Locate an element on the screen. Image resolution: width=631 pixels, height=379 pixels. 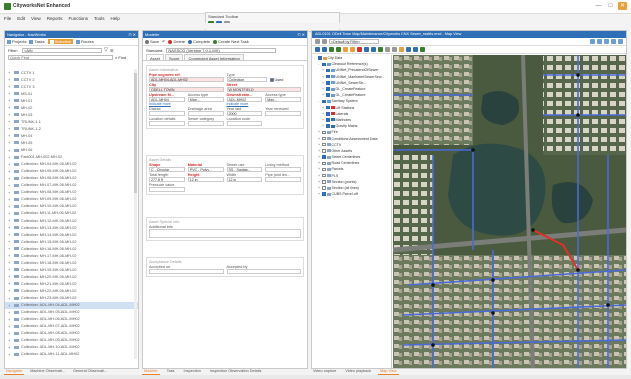
tree-item: + Collection: MH-20-MH-06-MH-02 is located at coordinates (71, 276).